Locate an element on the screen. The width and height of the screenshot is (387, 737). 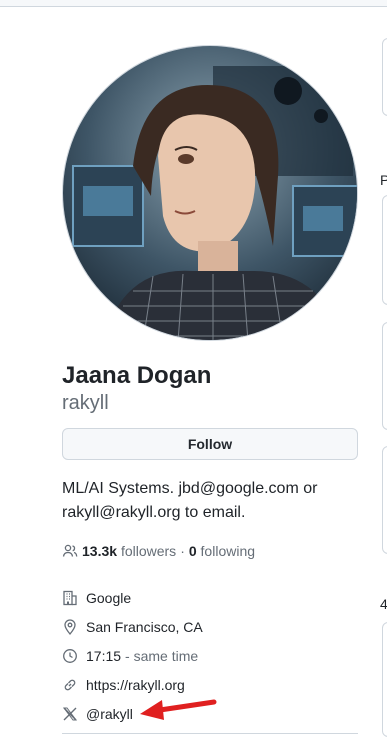
follow-button: Follow is located at coordinates (210, 444).